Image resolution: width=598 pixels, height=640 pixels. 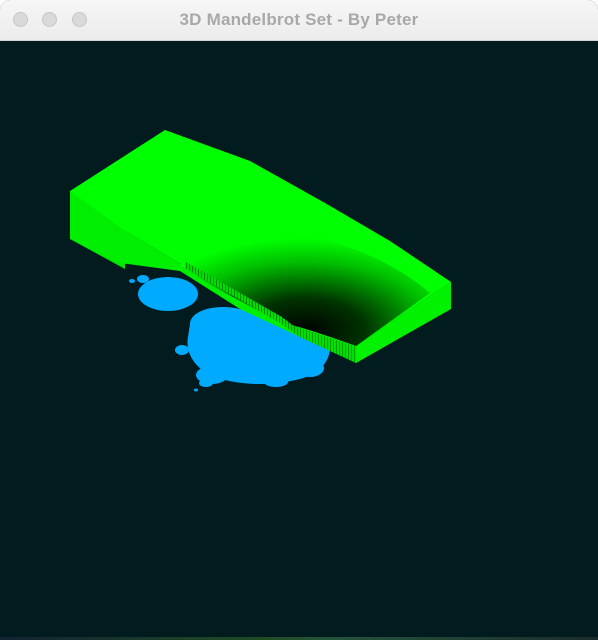 I want to click on window-title: 3D Mandelbrot Set - By Peter, so click(x=299, y=19).